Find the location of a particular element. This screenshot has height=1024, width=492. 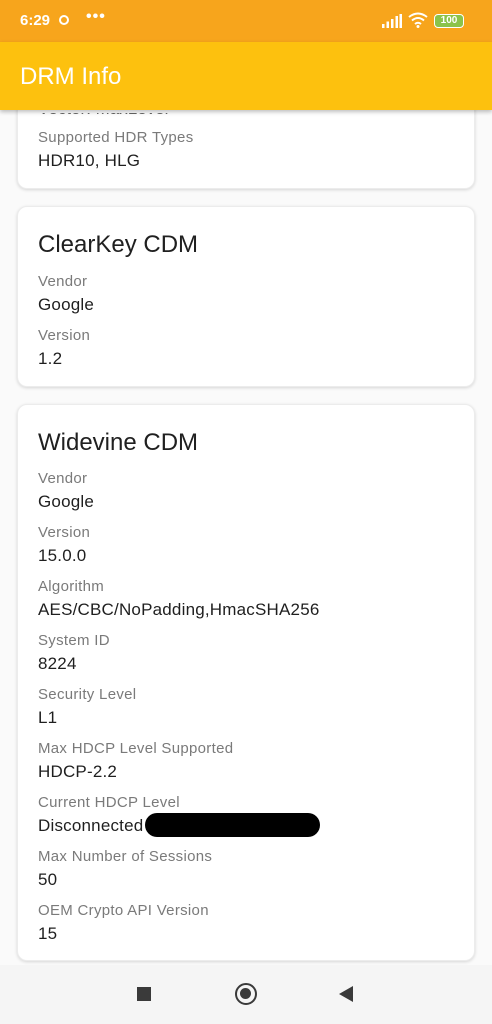

field-value-row: Disconnected is located at coordinates (179, 824).